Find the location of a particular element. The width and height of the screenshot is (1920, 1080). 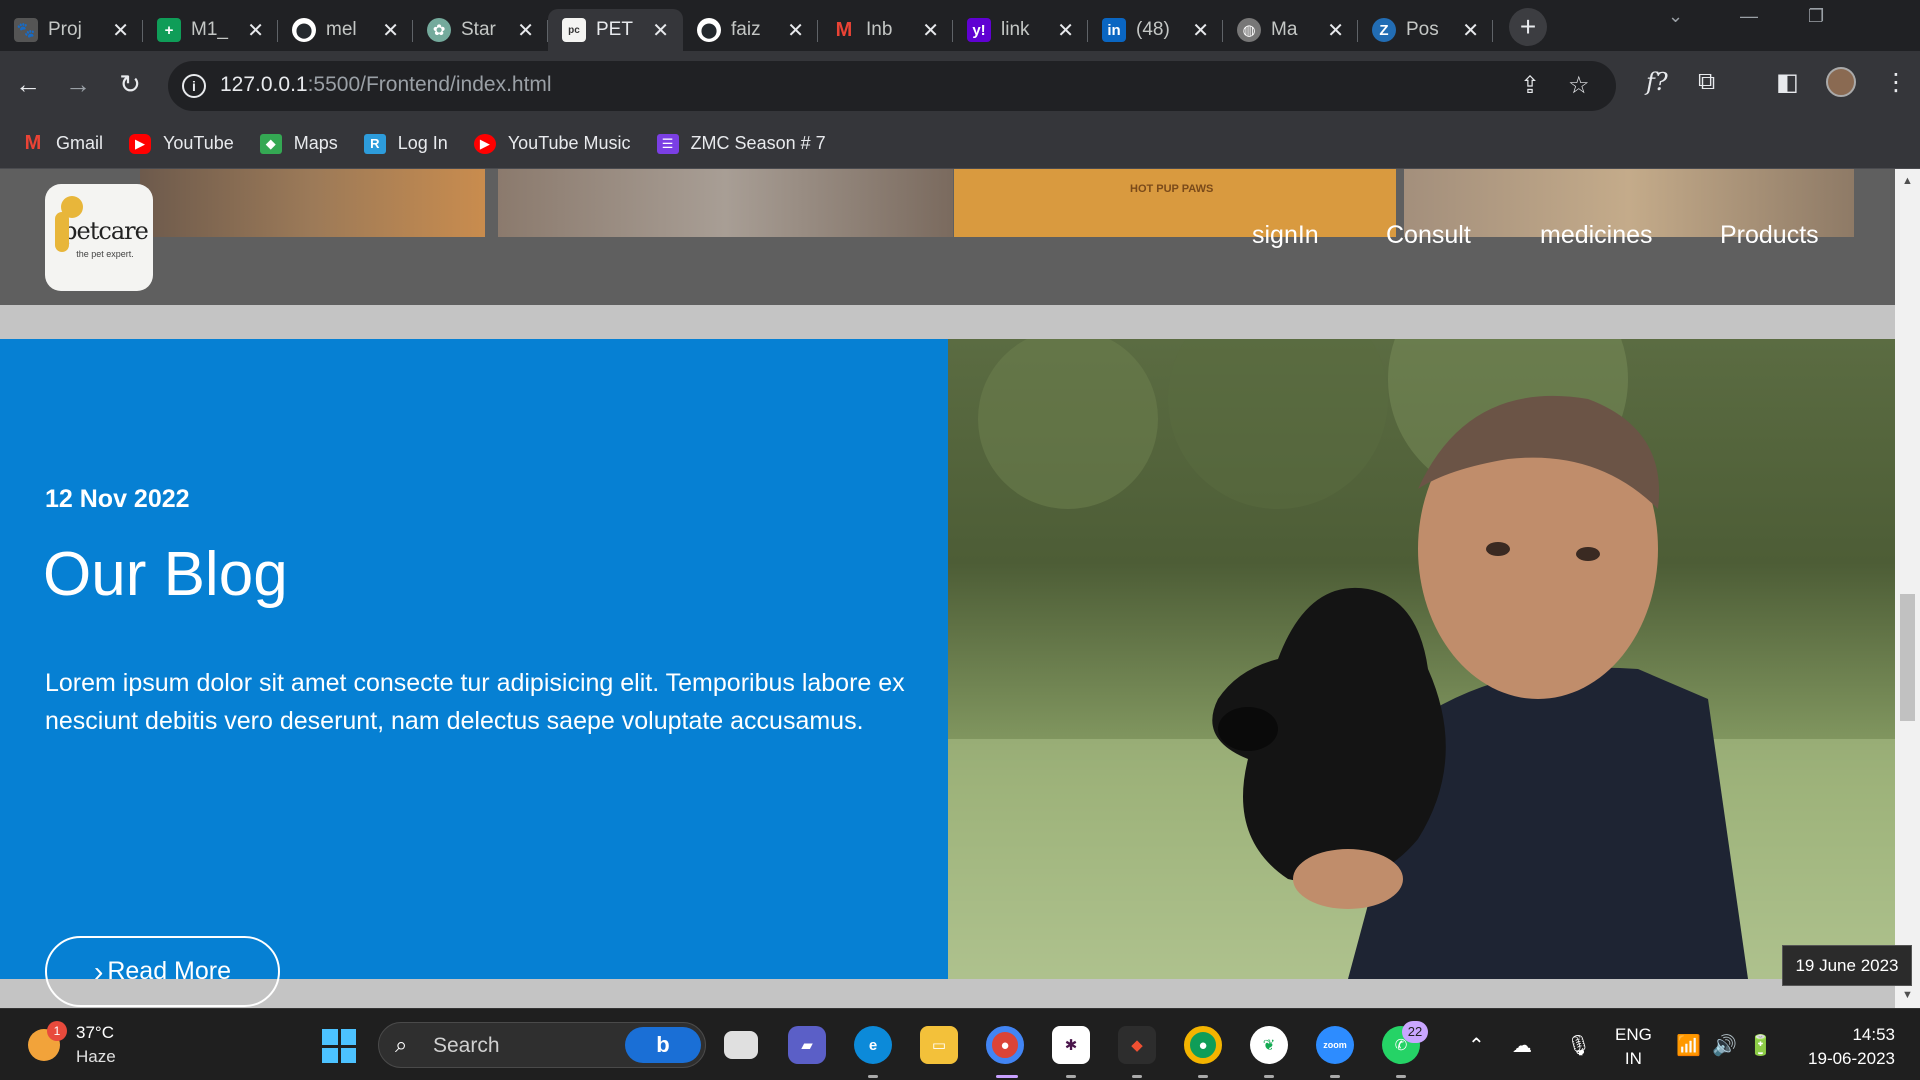

nav-consult: Consult is located at coordinates (1428, 235).